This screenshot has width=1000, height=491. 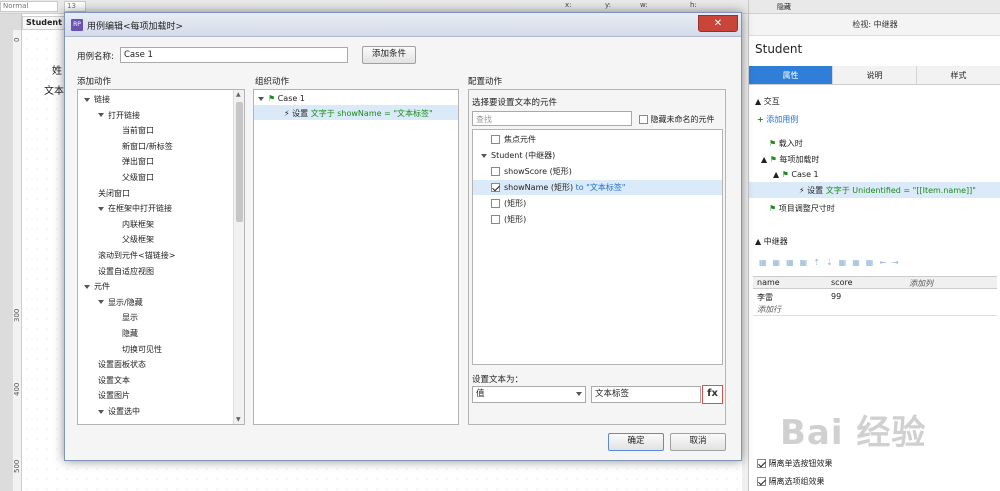 What do you see at coordinates (513, 139) in the screenshot?
I see `widget-item: 焦点元件` at bounding box center [513, 139].